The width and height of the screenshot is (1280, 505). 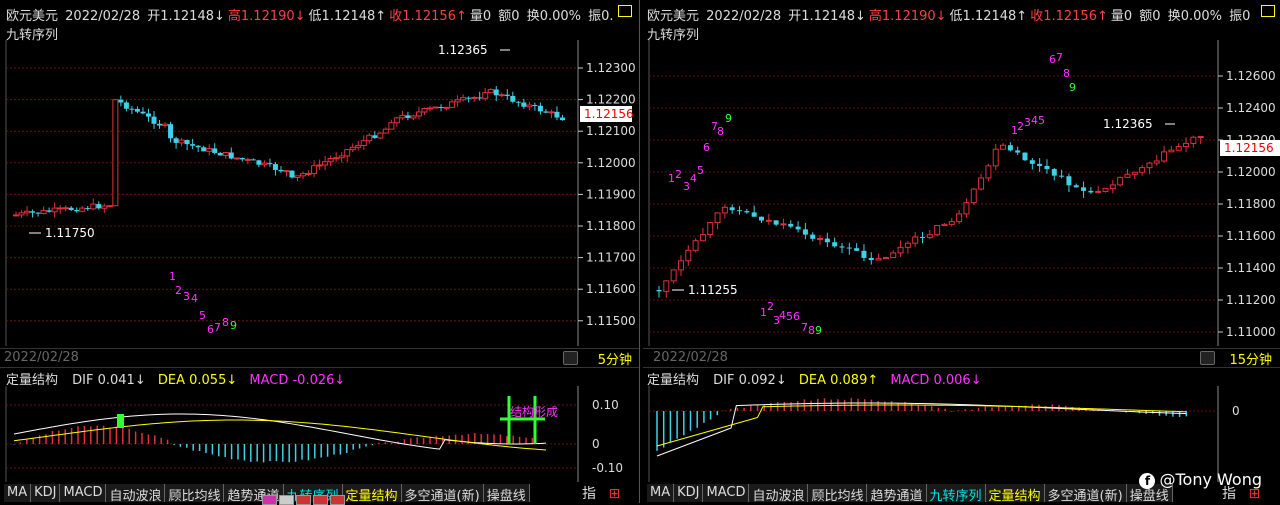 I want to click on price-tick-label: 1.11400, so click(x=611, y=345).